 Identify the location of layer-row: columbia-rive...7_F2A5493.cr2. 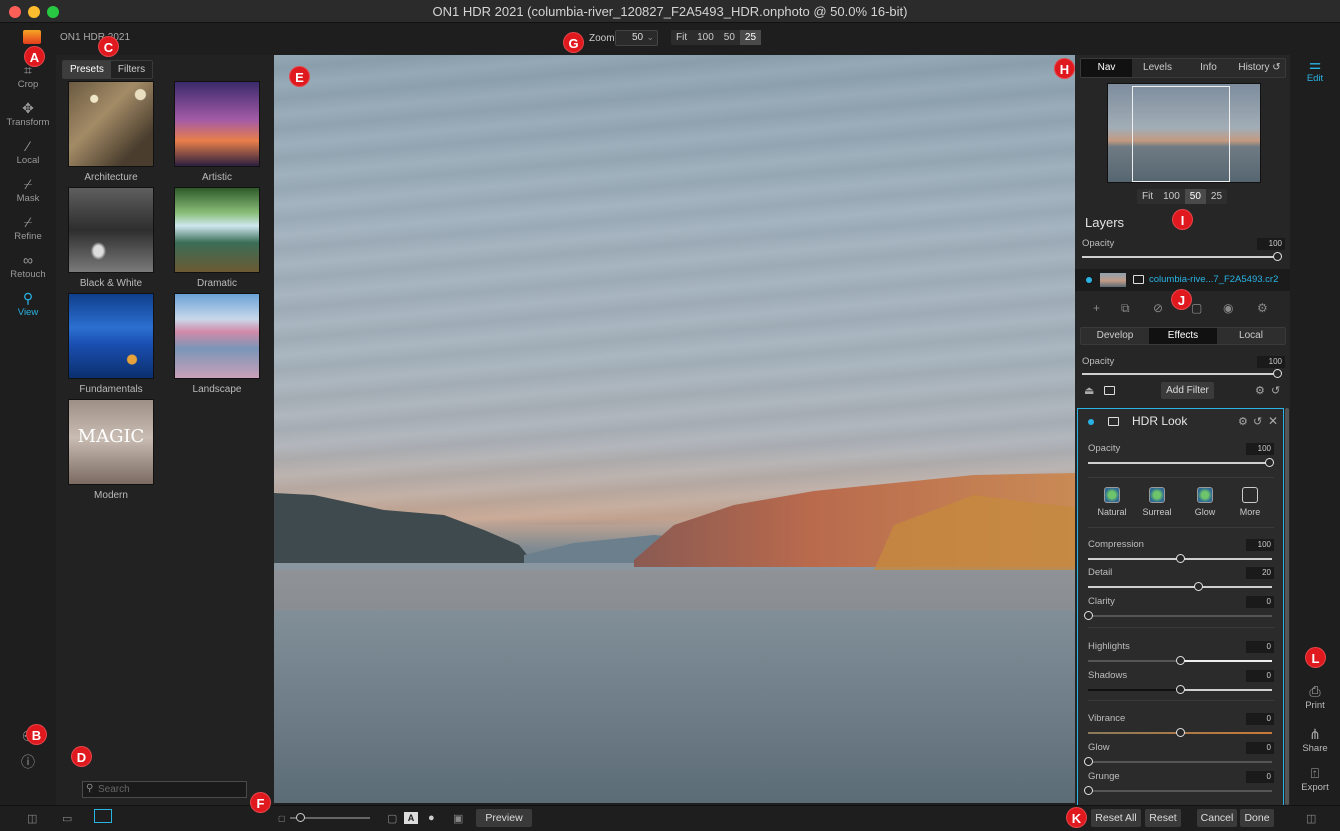
(1182, 280).